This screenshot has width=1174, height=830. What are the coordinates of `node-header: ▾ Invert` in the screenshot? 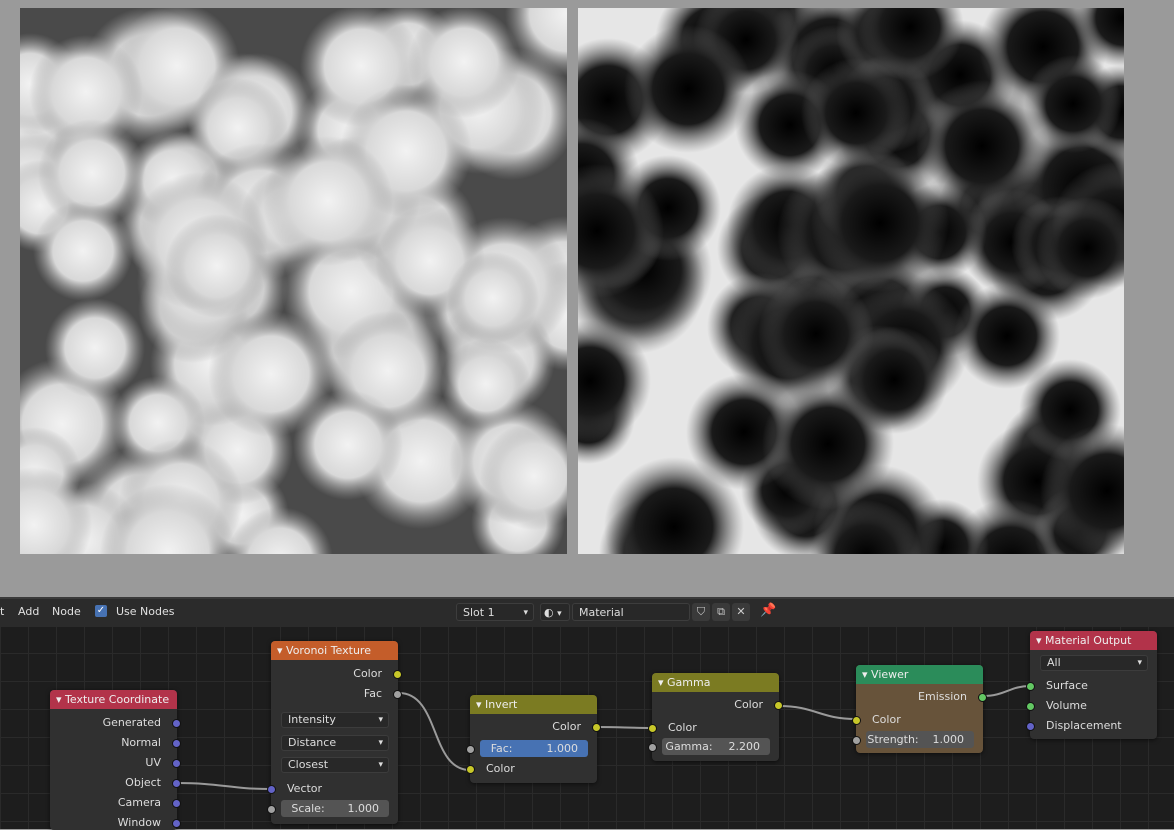 It's located at (533, 704).